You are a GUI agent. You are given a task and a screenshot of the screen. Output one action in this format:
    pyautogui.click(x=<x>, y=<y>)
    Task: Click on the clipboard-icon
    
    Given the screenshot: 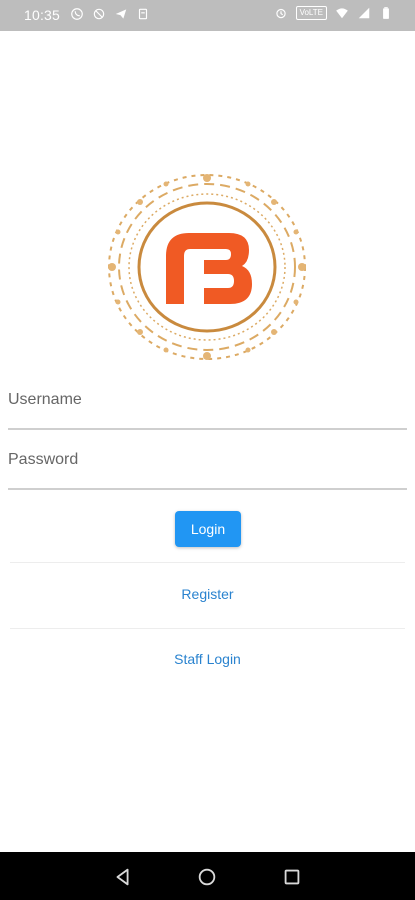 What is the action you would take?
    pyautogui.click(x=143, y=14)
    